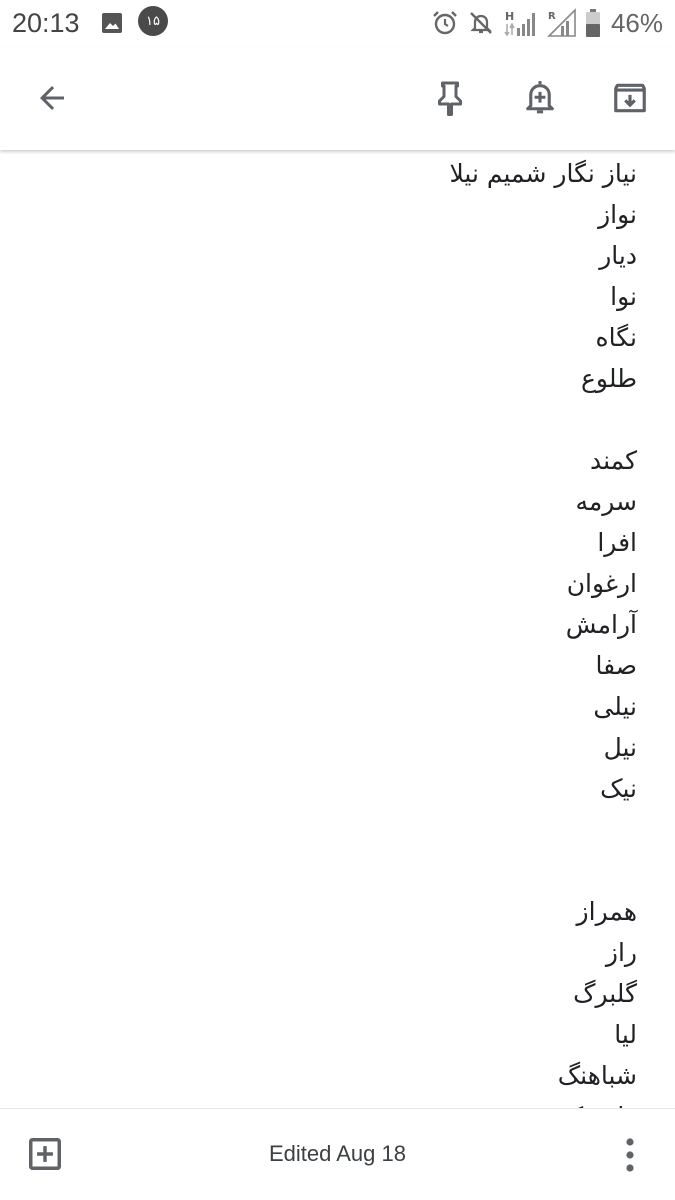  Describe the element at coordinates (445, 23) in the screenshot. I see `alarm-icon` at that location.